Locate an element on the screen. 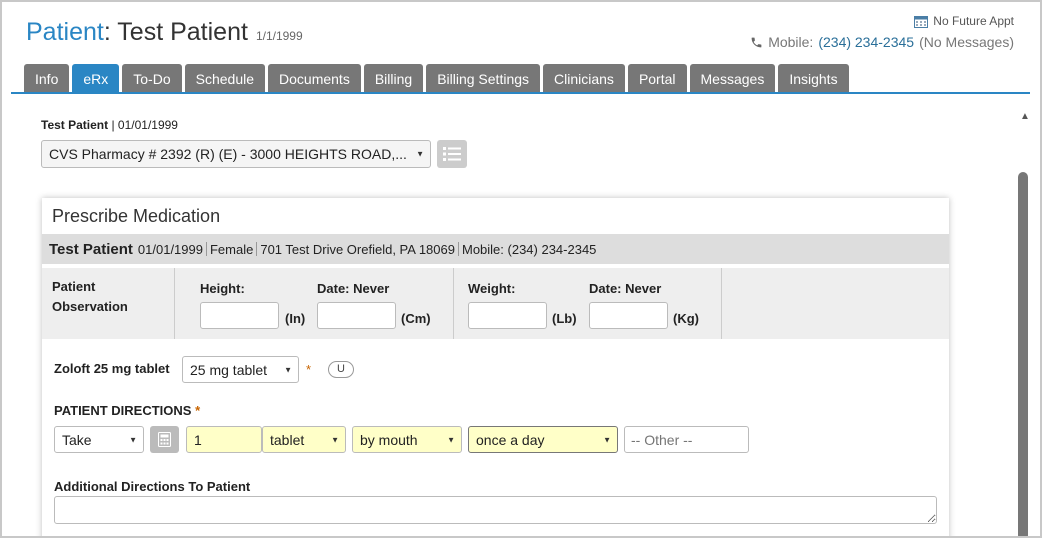  observation-label-cell: Patient Observation is located at coordinates (108, 303).